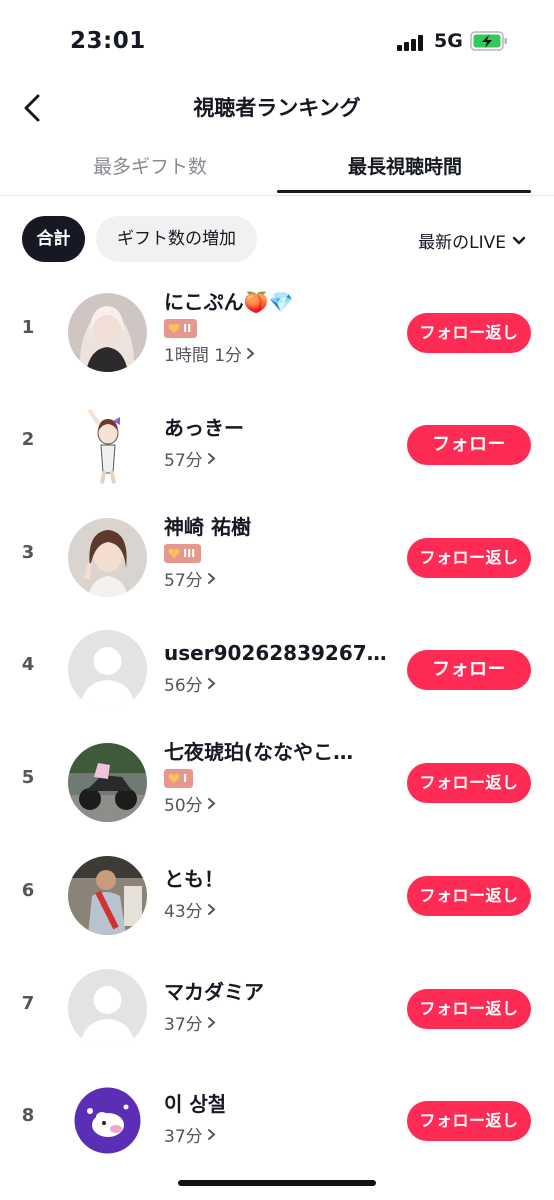  I want to click on tab-longest-watch-time: 最長視聴時間, so click(405, 165).